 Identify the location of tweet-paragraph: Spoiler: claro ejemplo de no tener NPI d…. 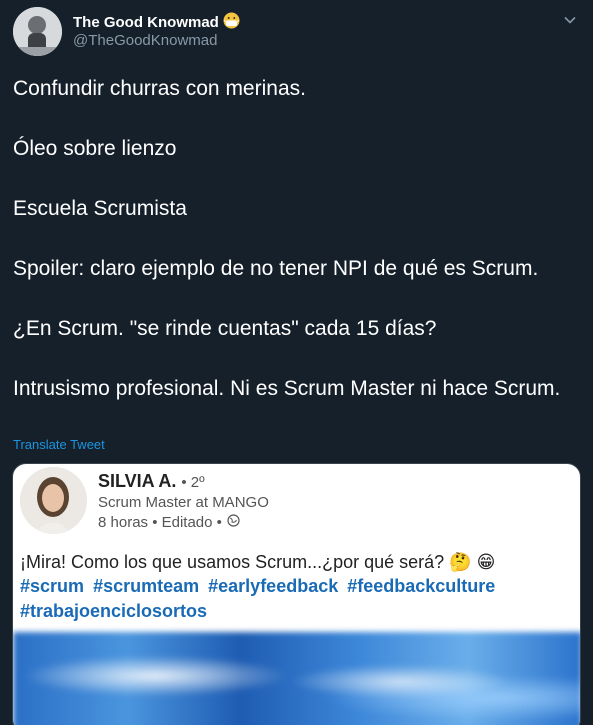
(276, 268).